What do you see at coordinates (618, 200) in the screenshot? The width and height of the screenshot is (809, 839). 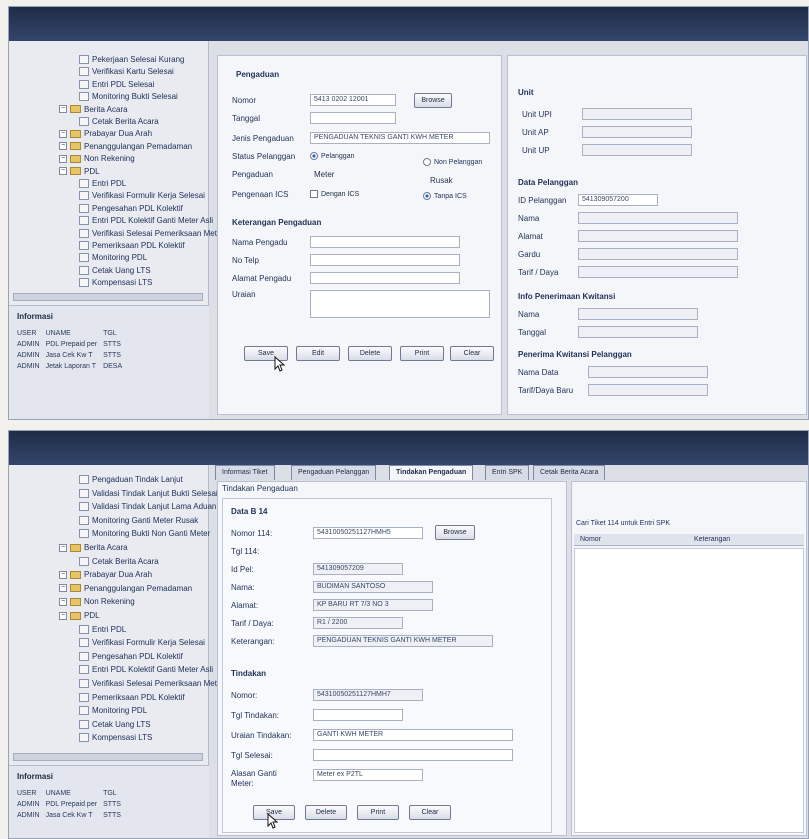 I see `idpel-field: 541309057200` at bounding box center [618, 200].